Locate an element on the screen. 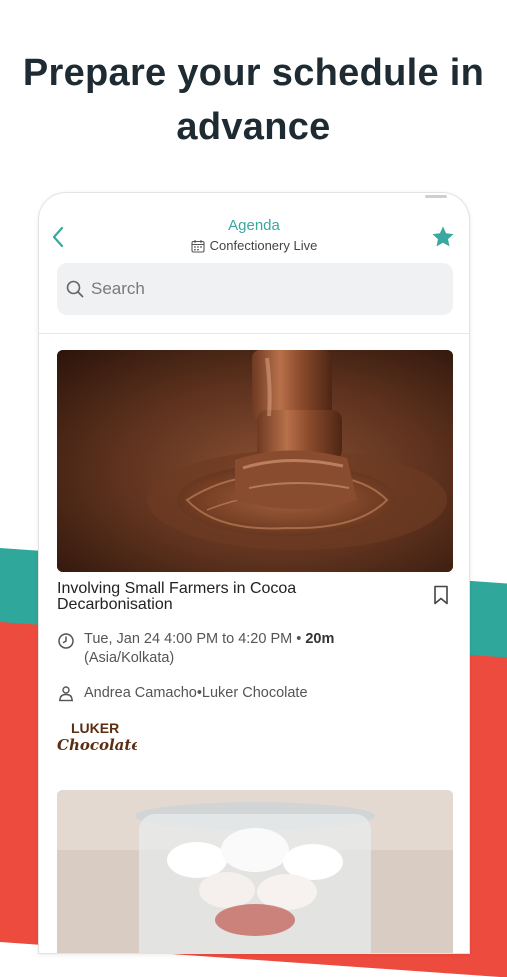 This screenshot has width=507, height=977. session-speaker-row: Andrea Camacho • Luker Chocolate is located at coordinates (255, 693).